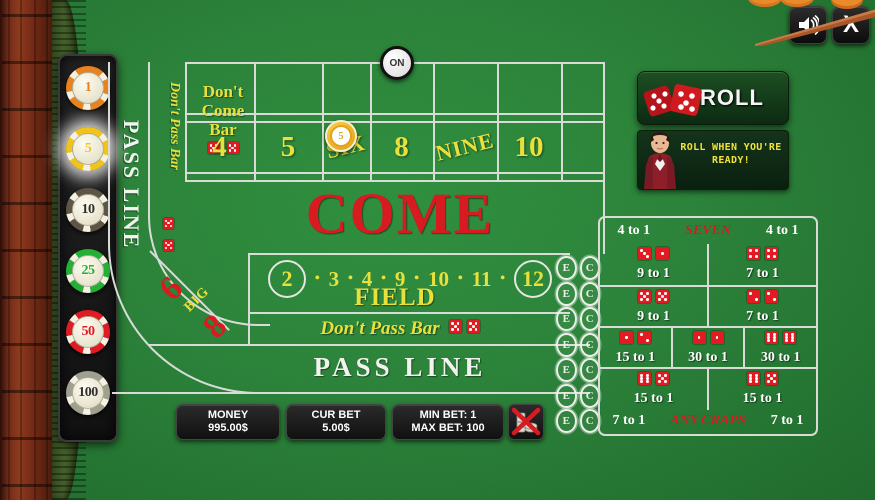  I want to click on pass-line-area: PASS LINE, so click(400, 367).